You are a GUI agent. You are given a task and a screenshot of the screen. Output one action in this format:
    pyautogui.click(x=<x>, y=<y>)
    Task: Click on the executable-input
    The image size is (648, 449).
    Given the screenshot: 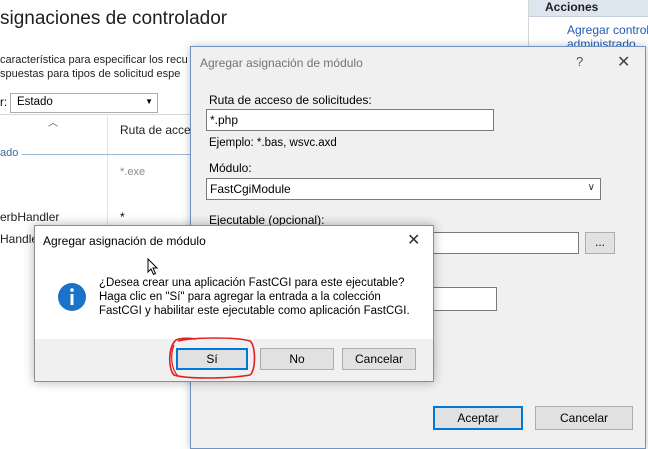 What is the action you would take?
    pyautogui.click(x=506, y=243)
    